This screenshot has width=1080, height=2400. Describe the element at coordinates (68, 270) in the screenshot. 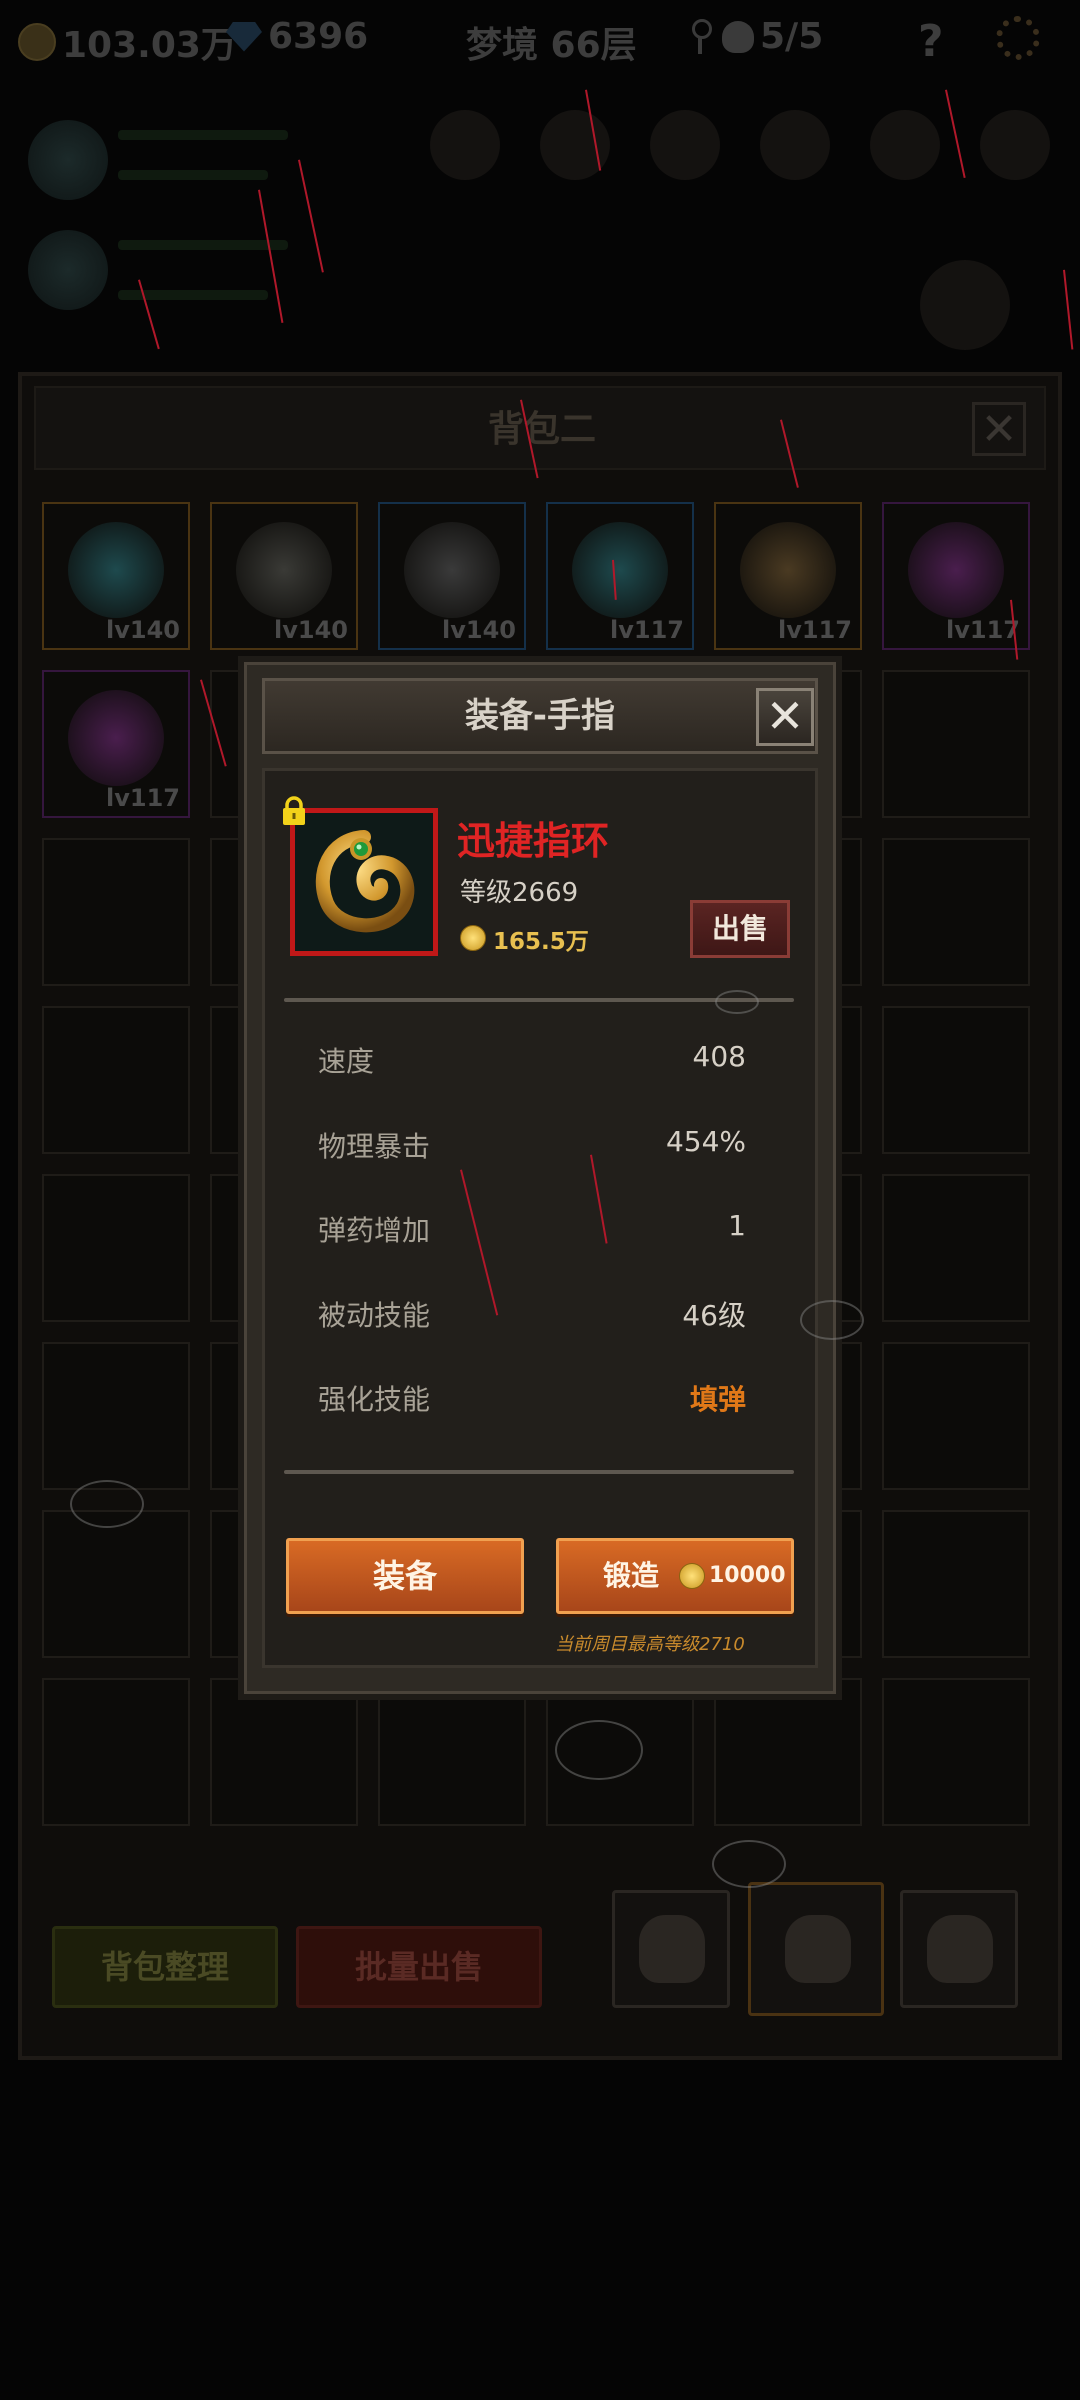

I see `companion-avatar` at that location.